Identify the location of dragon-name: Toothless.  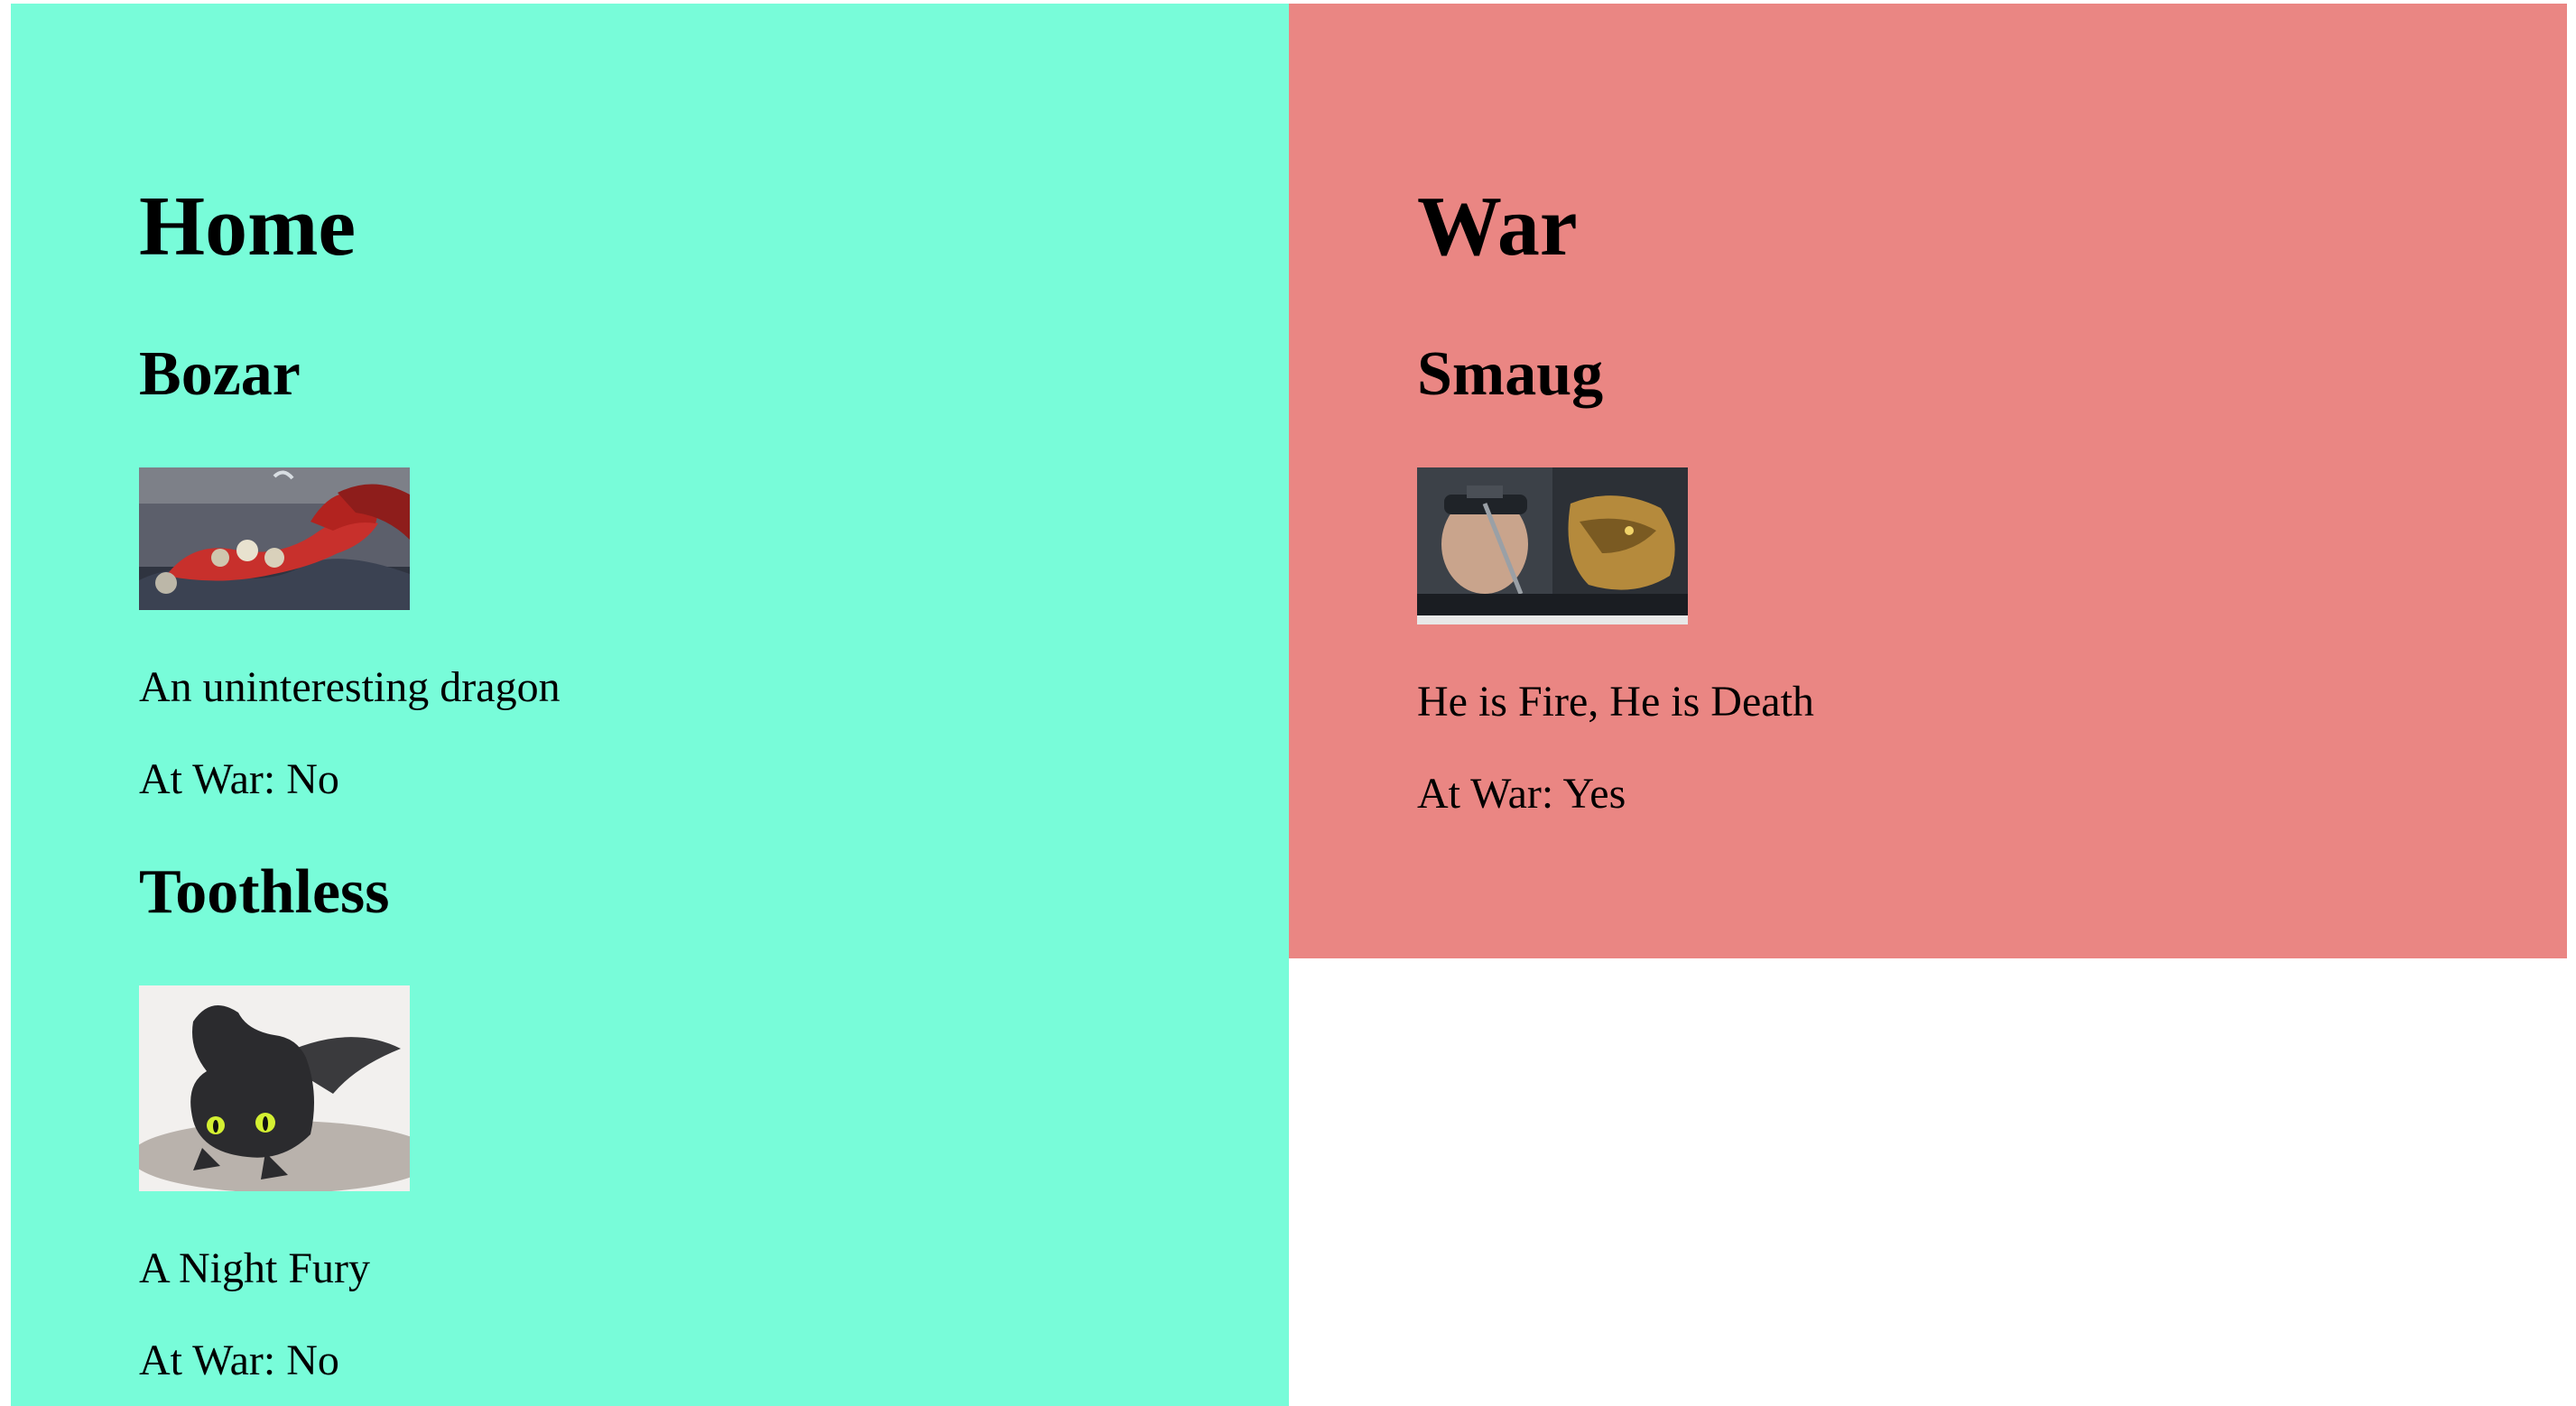
(264, 892).